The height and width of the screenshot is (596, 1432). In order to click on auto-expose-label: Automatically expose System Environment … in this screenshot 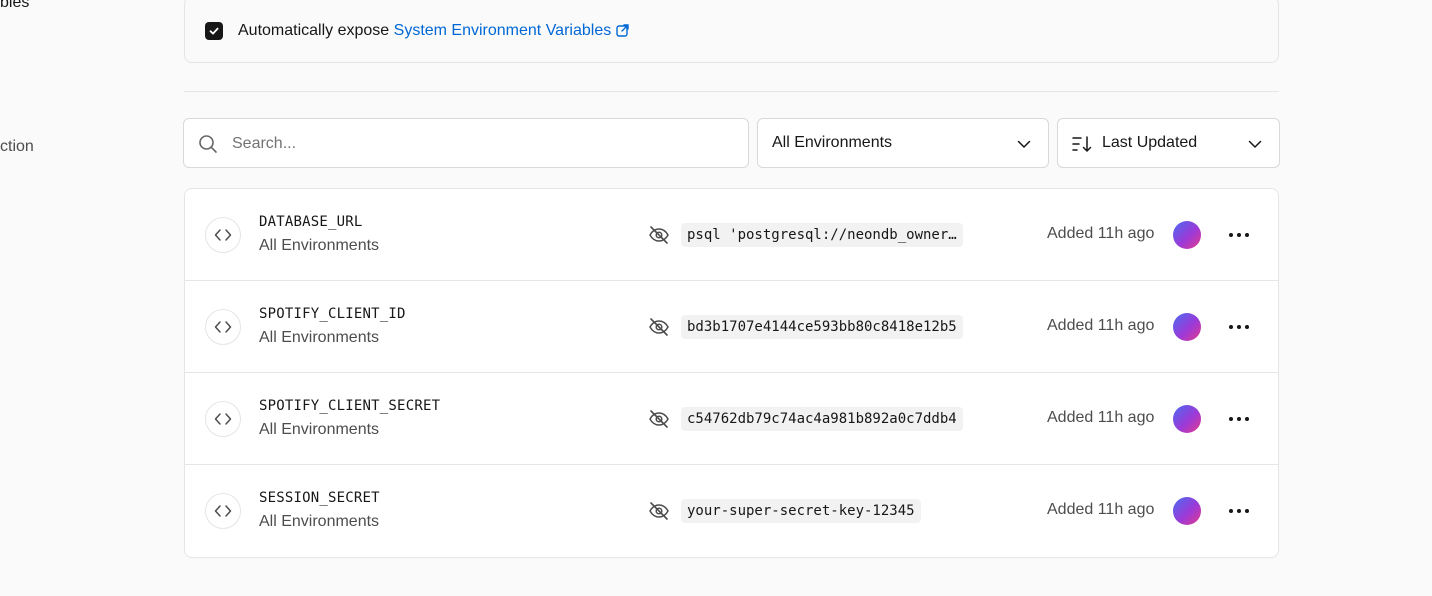, I will do `click(433, 31)`.